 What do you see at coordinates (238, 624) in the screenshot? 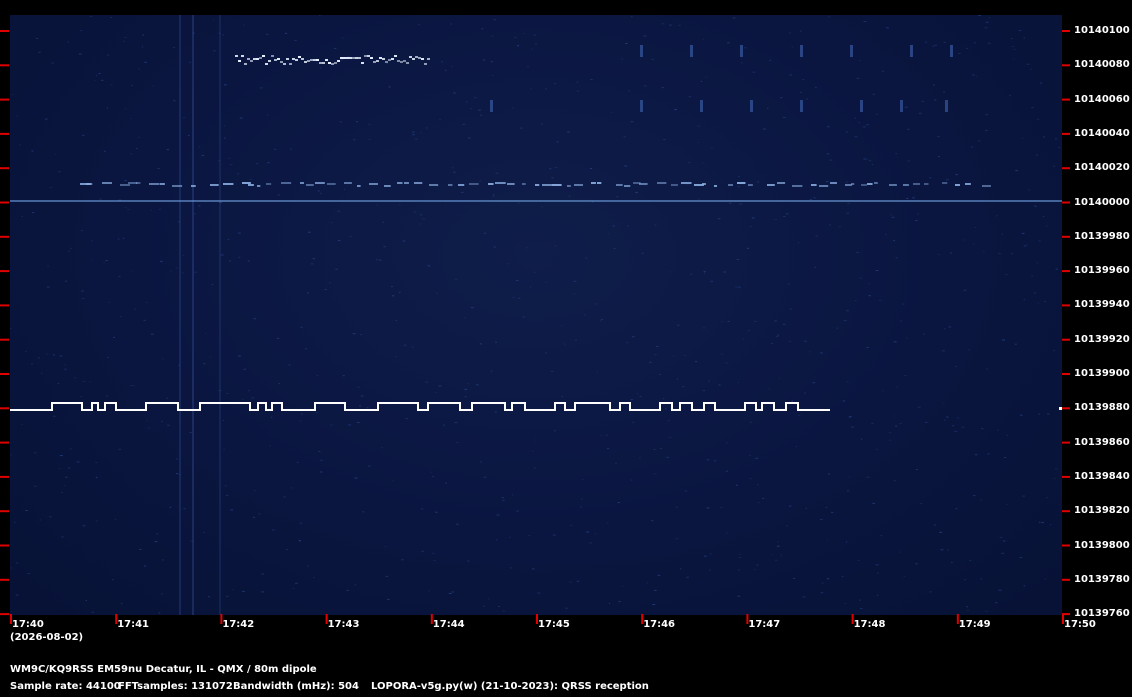
I see `time-label: 17:42` at bounding box center [238, 624].